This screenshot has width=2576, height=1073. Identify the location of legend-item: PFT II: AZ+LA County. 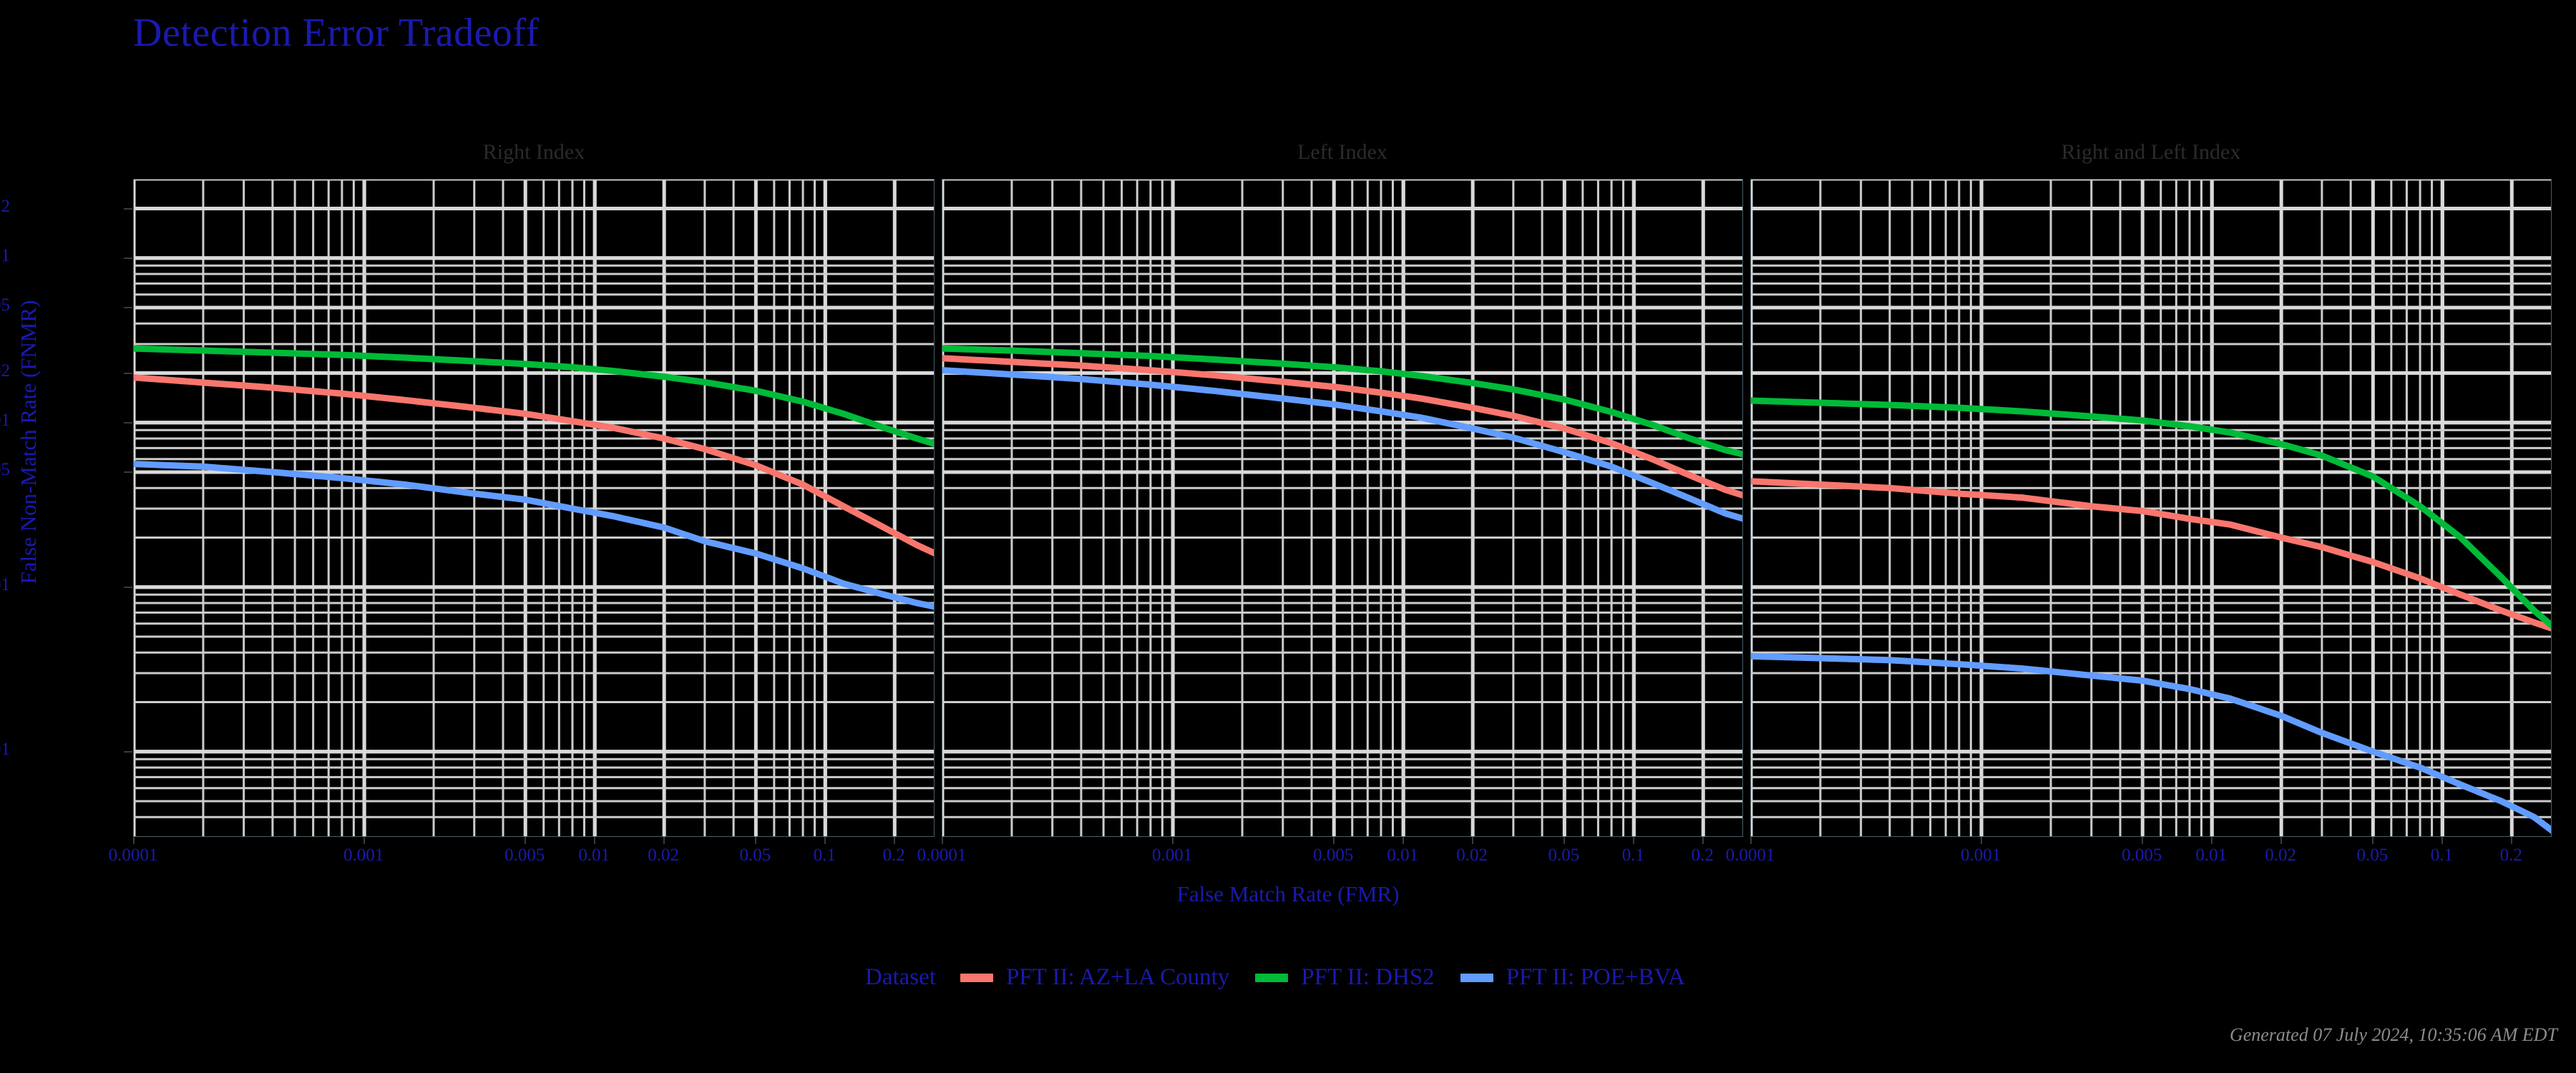
(1094, 977).